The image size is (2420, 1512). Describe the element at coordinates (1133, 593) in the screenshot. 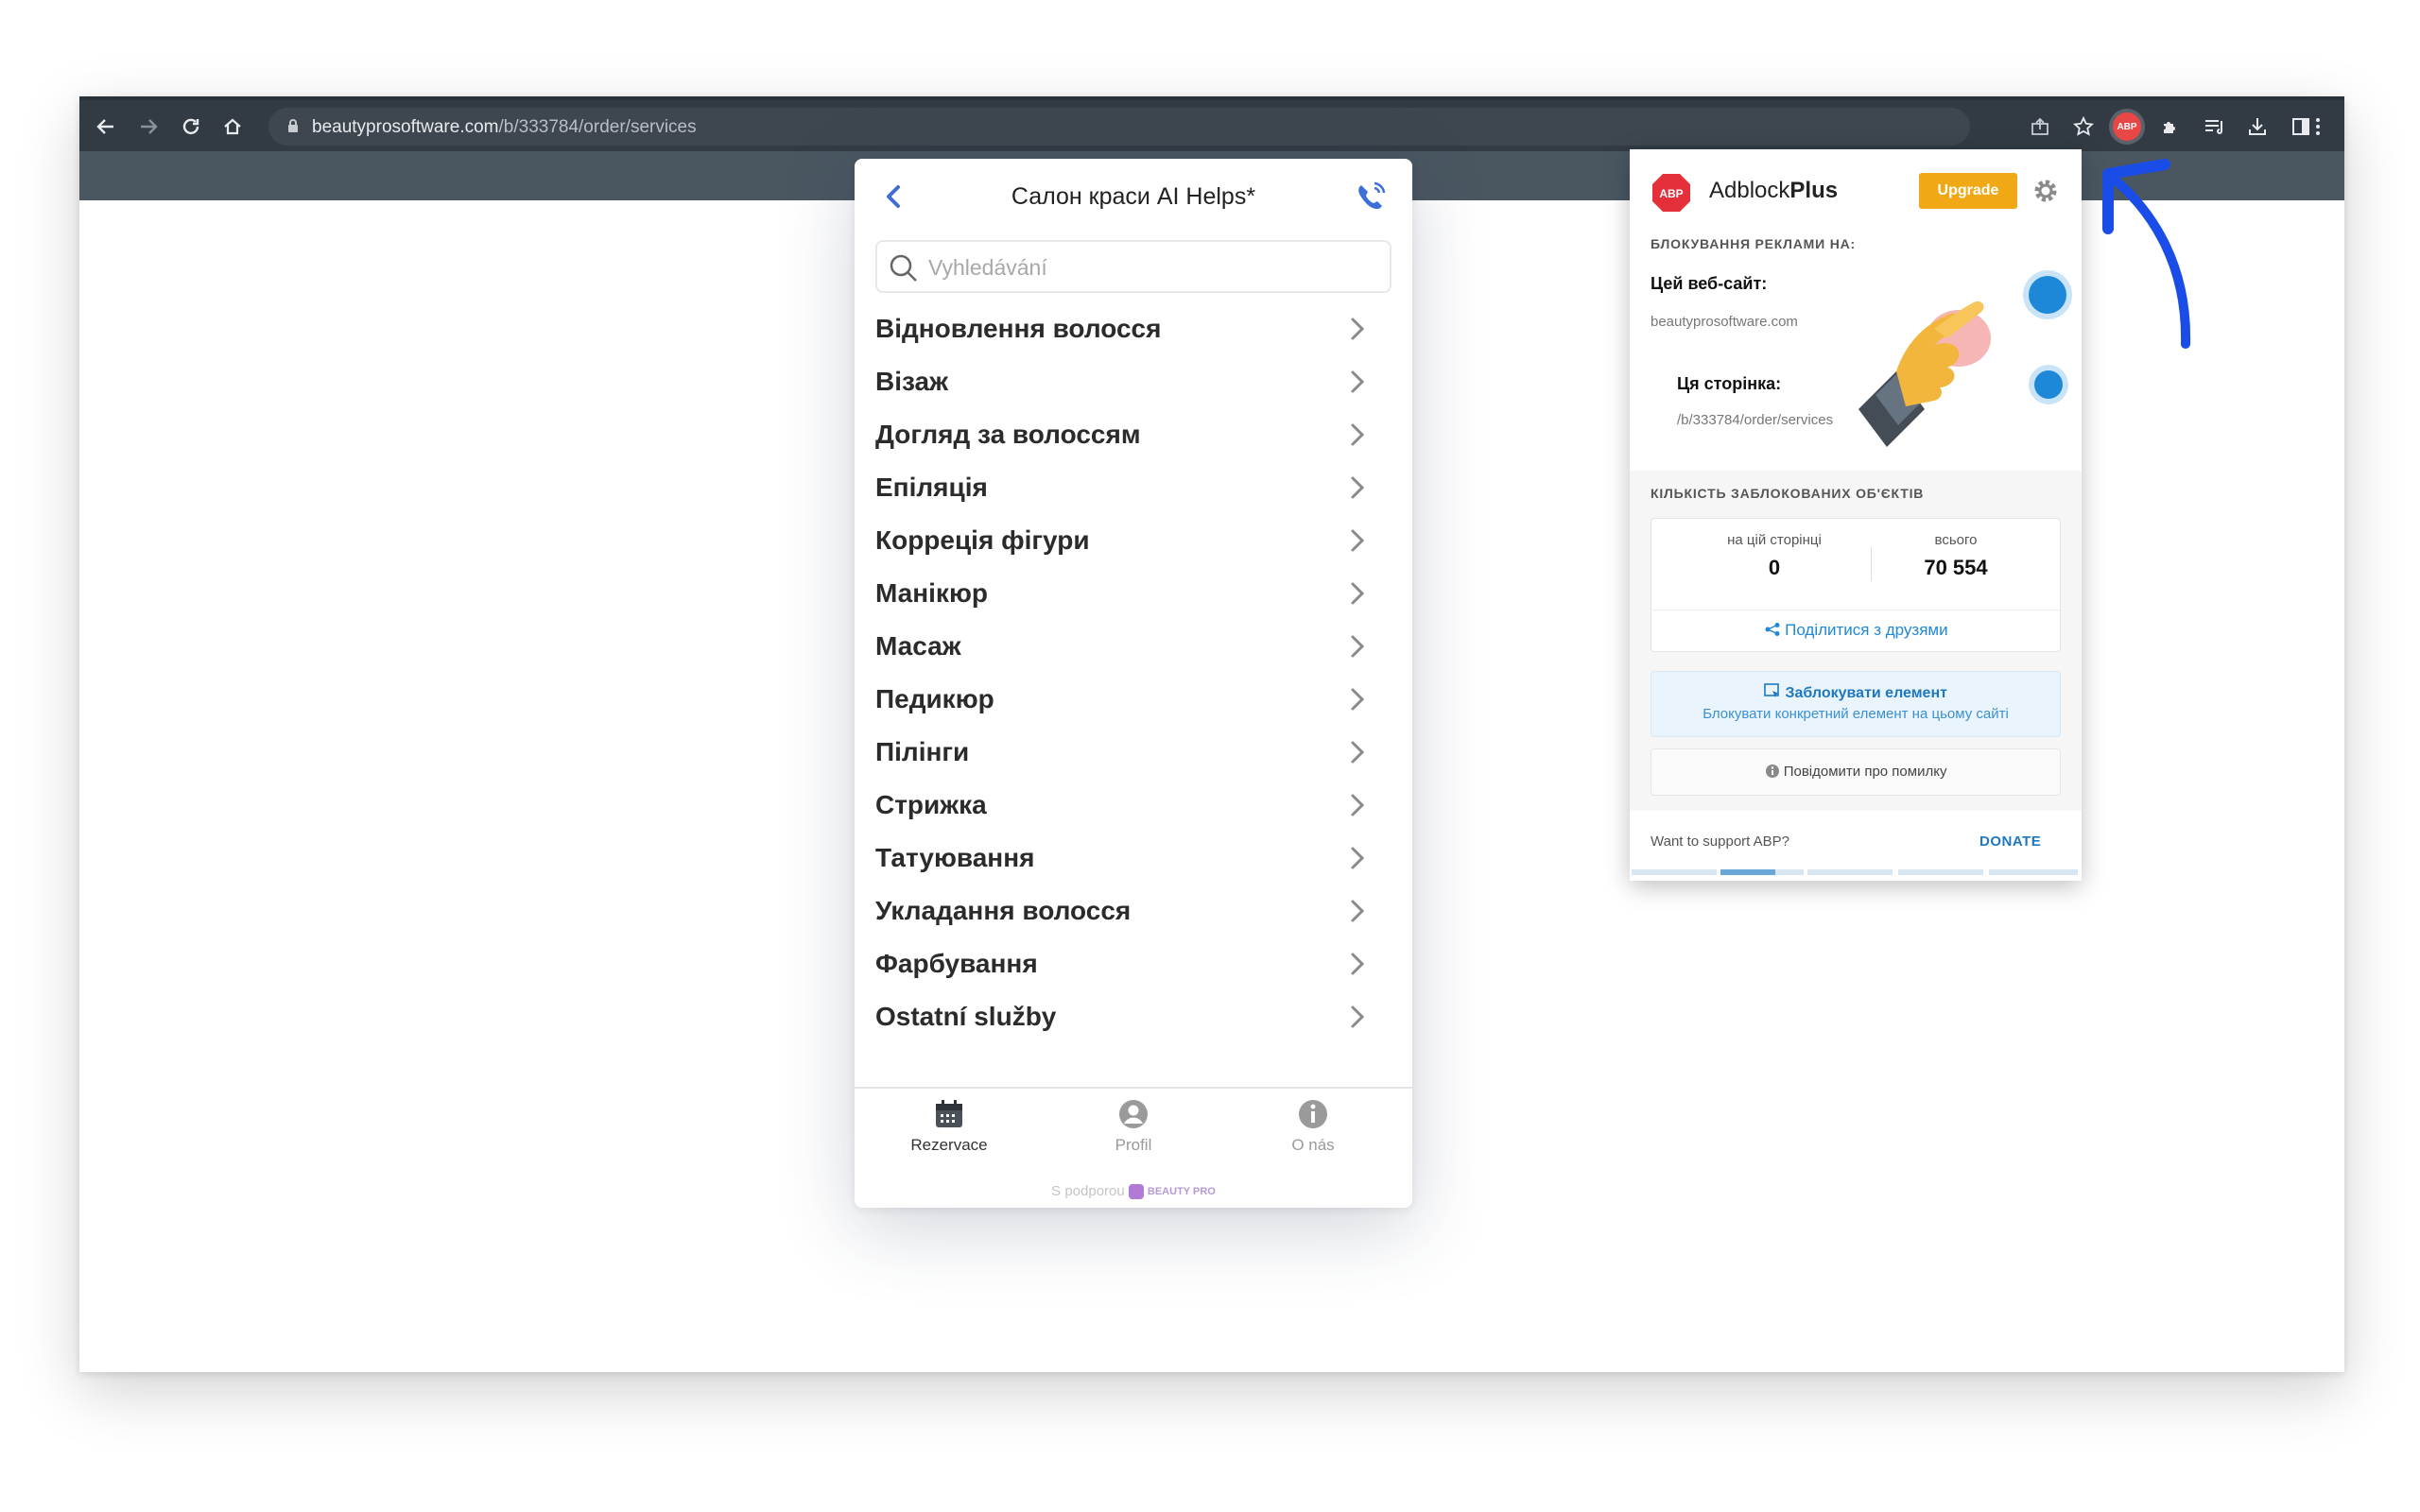

I see `list-item: Манікюр` at that location.